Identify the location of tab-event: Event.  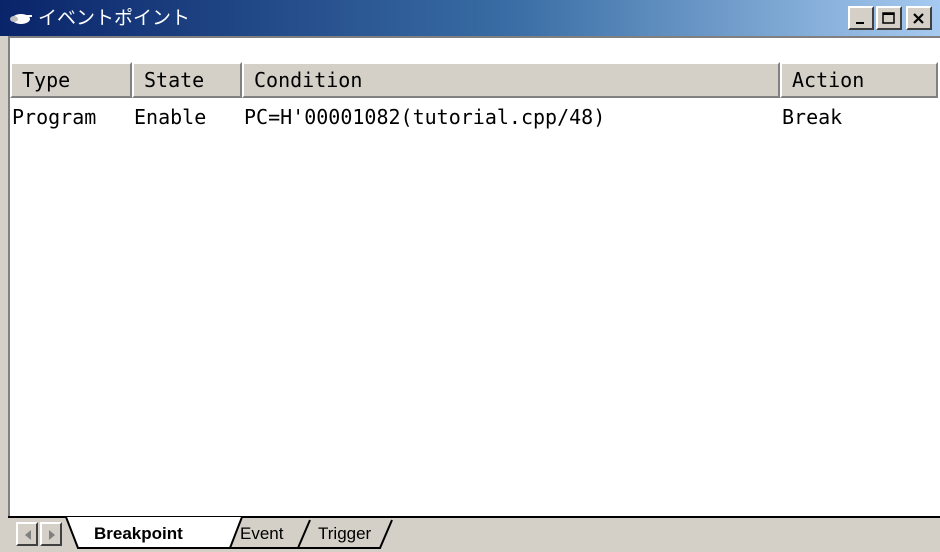
(261, 534).